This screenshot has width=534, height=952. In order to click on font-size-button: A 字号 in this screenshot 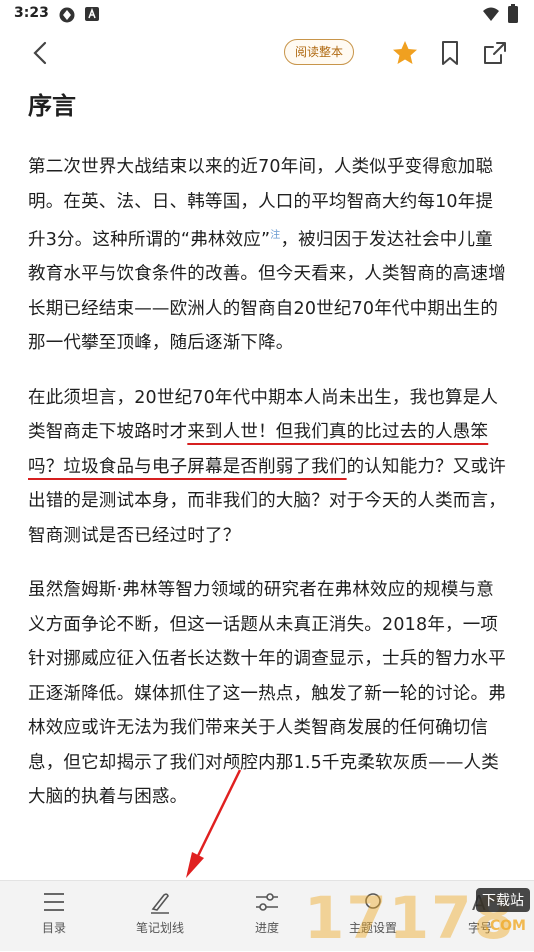, I will do `click(480, 912)`.